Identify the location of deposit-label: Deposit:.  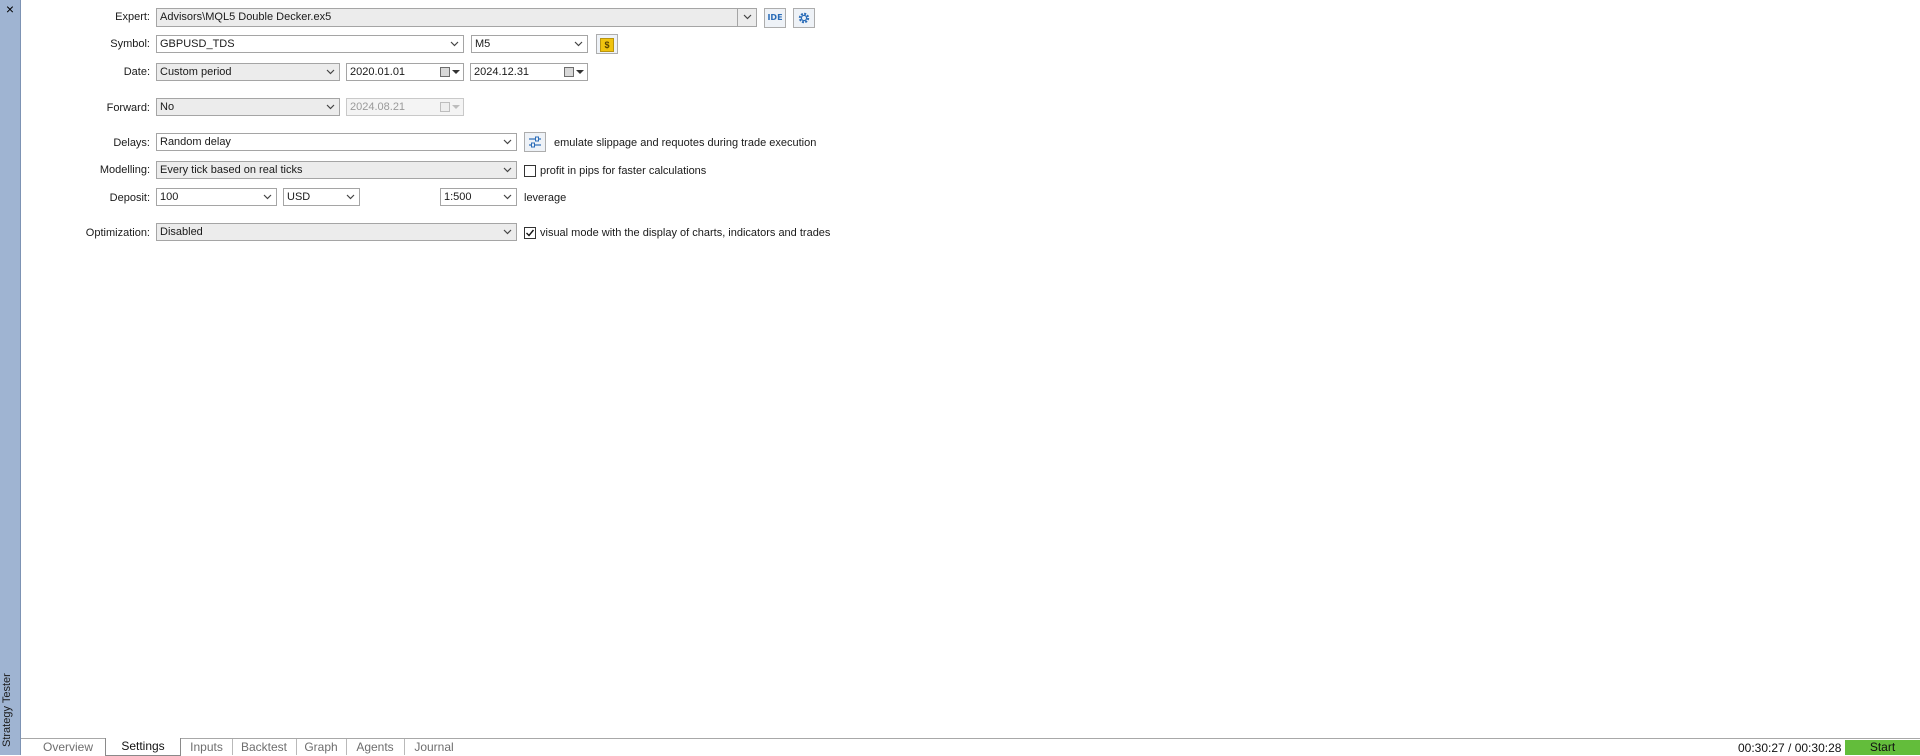
(129, 198).